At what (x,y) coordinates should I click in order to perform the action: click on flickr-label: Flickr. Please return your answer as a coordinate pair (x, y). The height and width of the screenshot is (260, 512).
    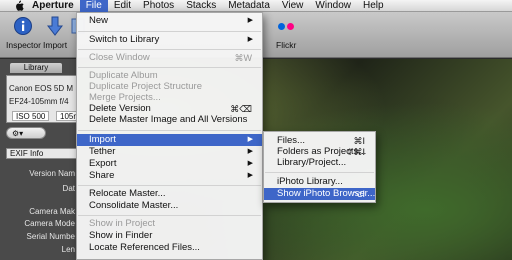
    Looking at the image, I should click on (286, 45).